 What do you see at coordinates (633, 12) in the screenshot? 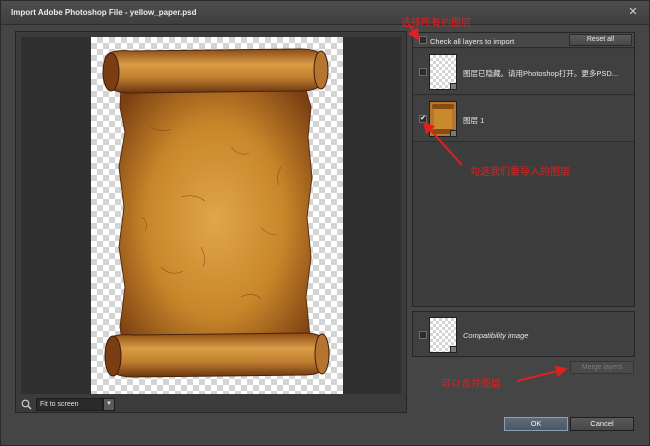
I see `close-icon: ✕` at bounding box center [633, 12].